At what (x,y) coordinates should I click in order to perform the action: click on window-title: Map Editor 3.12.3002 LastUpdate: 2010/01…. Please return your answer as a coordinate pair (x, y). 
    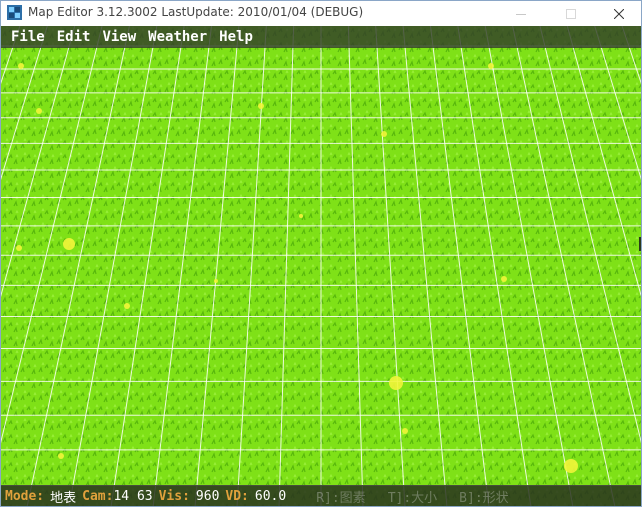
    Looking at the image, I should click on (196, 12).